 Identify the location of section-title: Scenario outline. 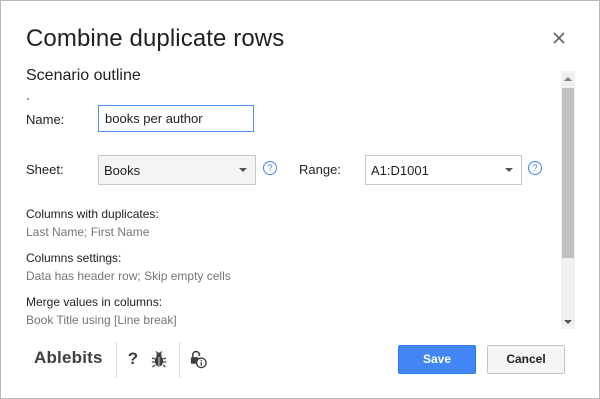
(83, 75).